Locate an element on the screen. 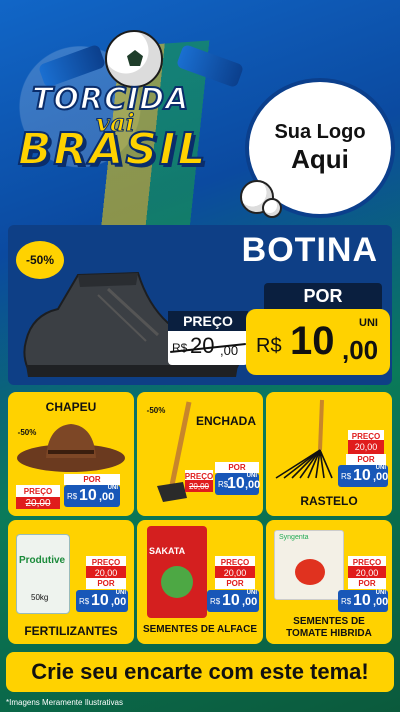 This screenshot has width=400, height=712. fertilizer-bag-image: Produtive 50kg is located at coordinates (43, 574).